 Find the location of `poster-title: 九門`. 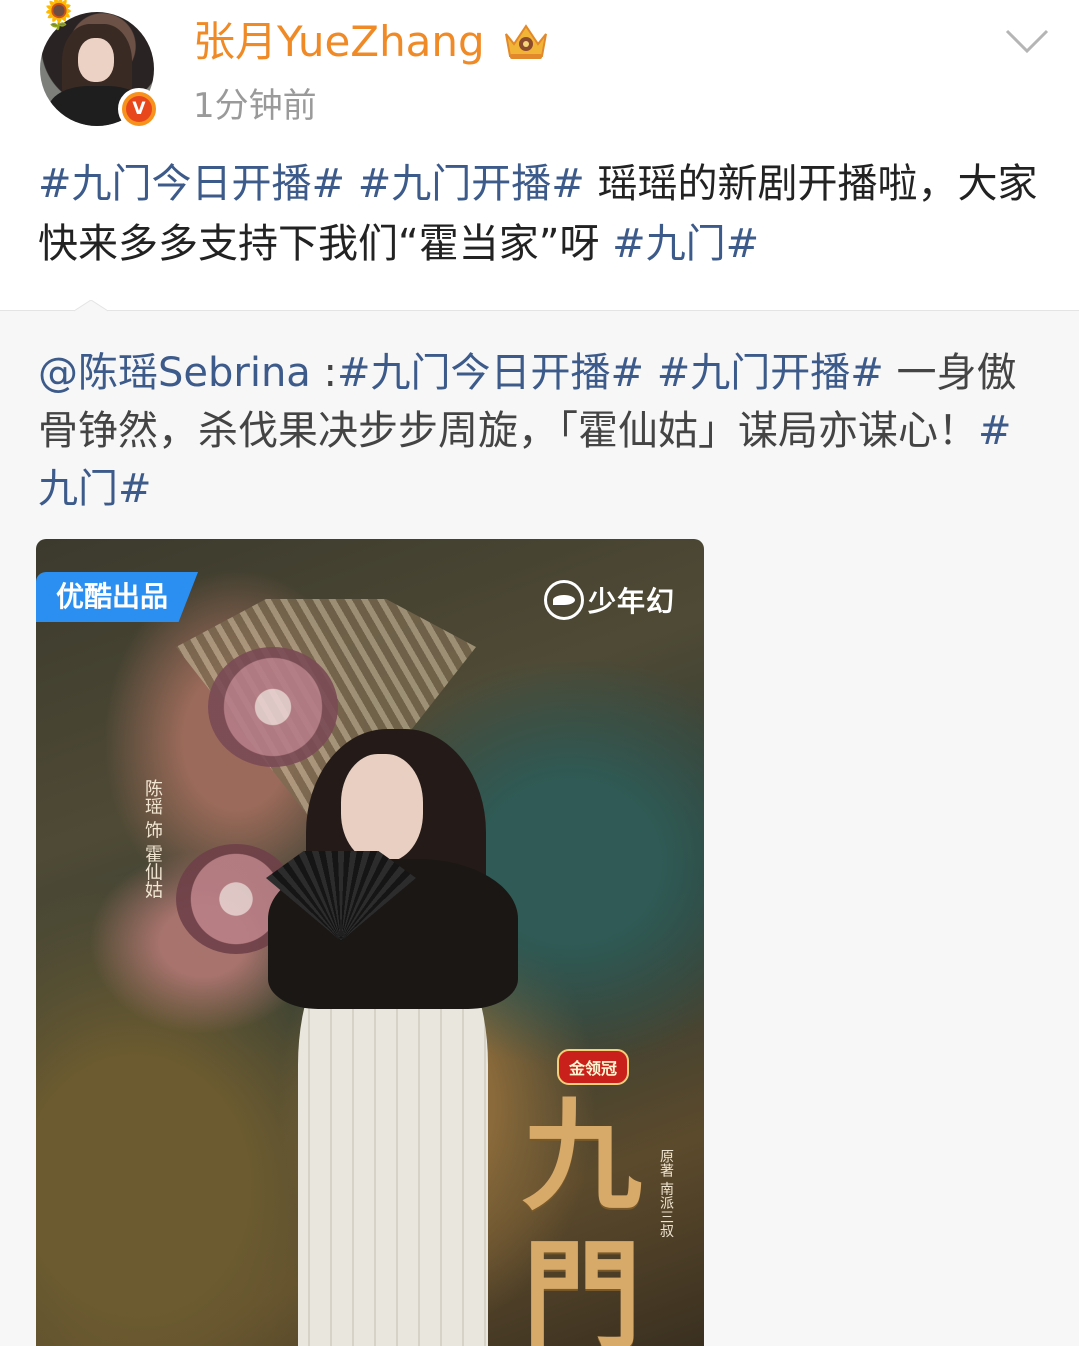

poster-title: 九門 is located at coordinates (582, 1216).